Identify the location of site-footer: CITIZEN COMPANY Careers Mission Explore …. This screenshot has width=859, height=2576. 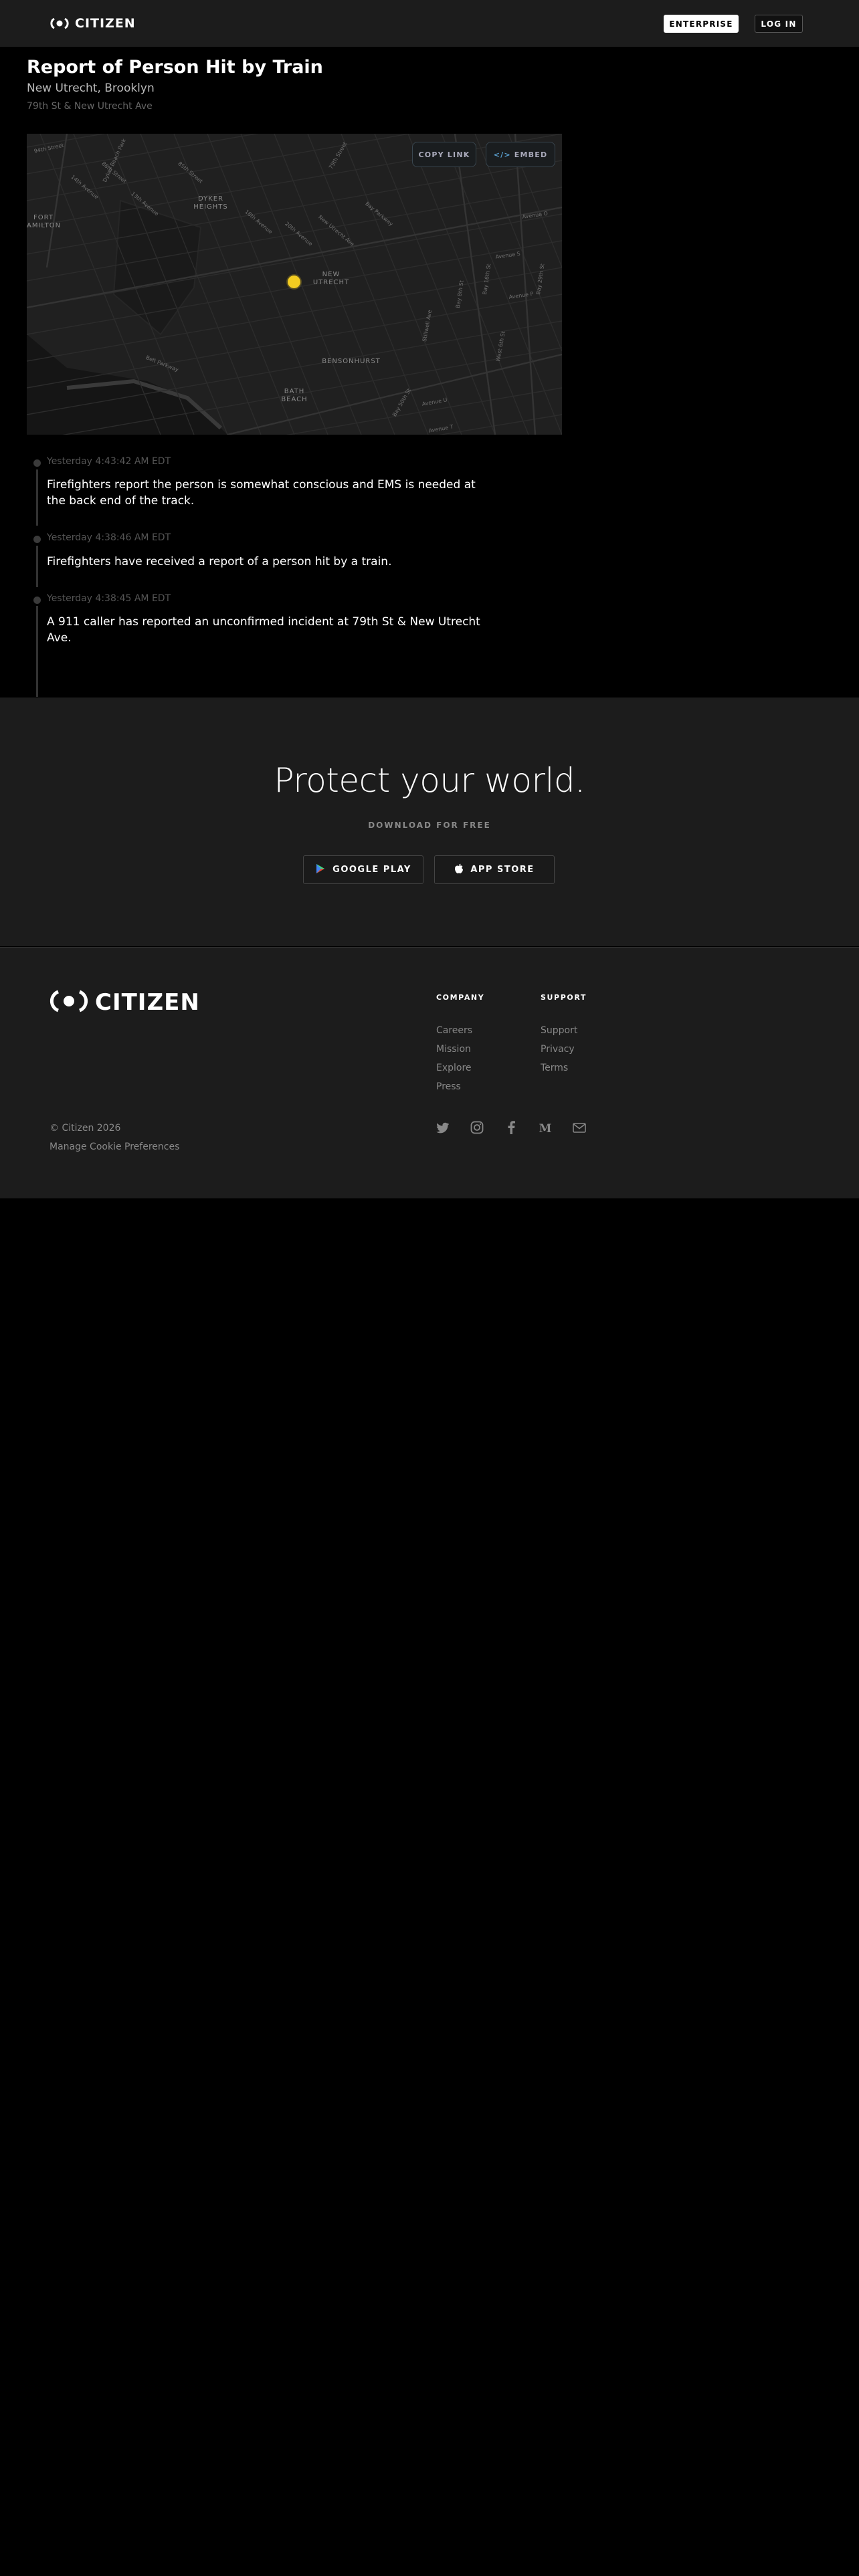
(429, 1072).